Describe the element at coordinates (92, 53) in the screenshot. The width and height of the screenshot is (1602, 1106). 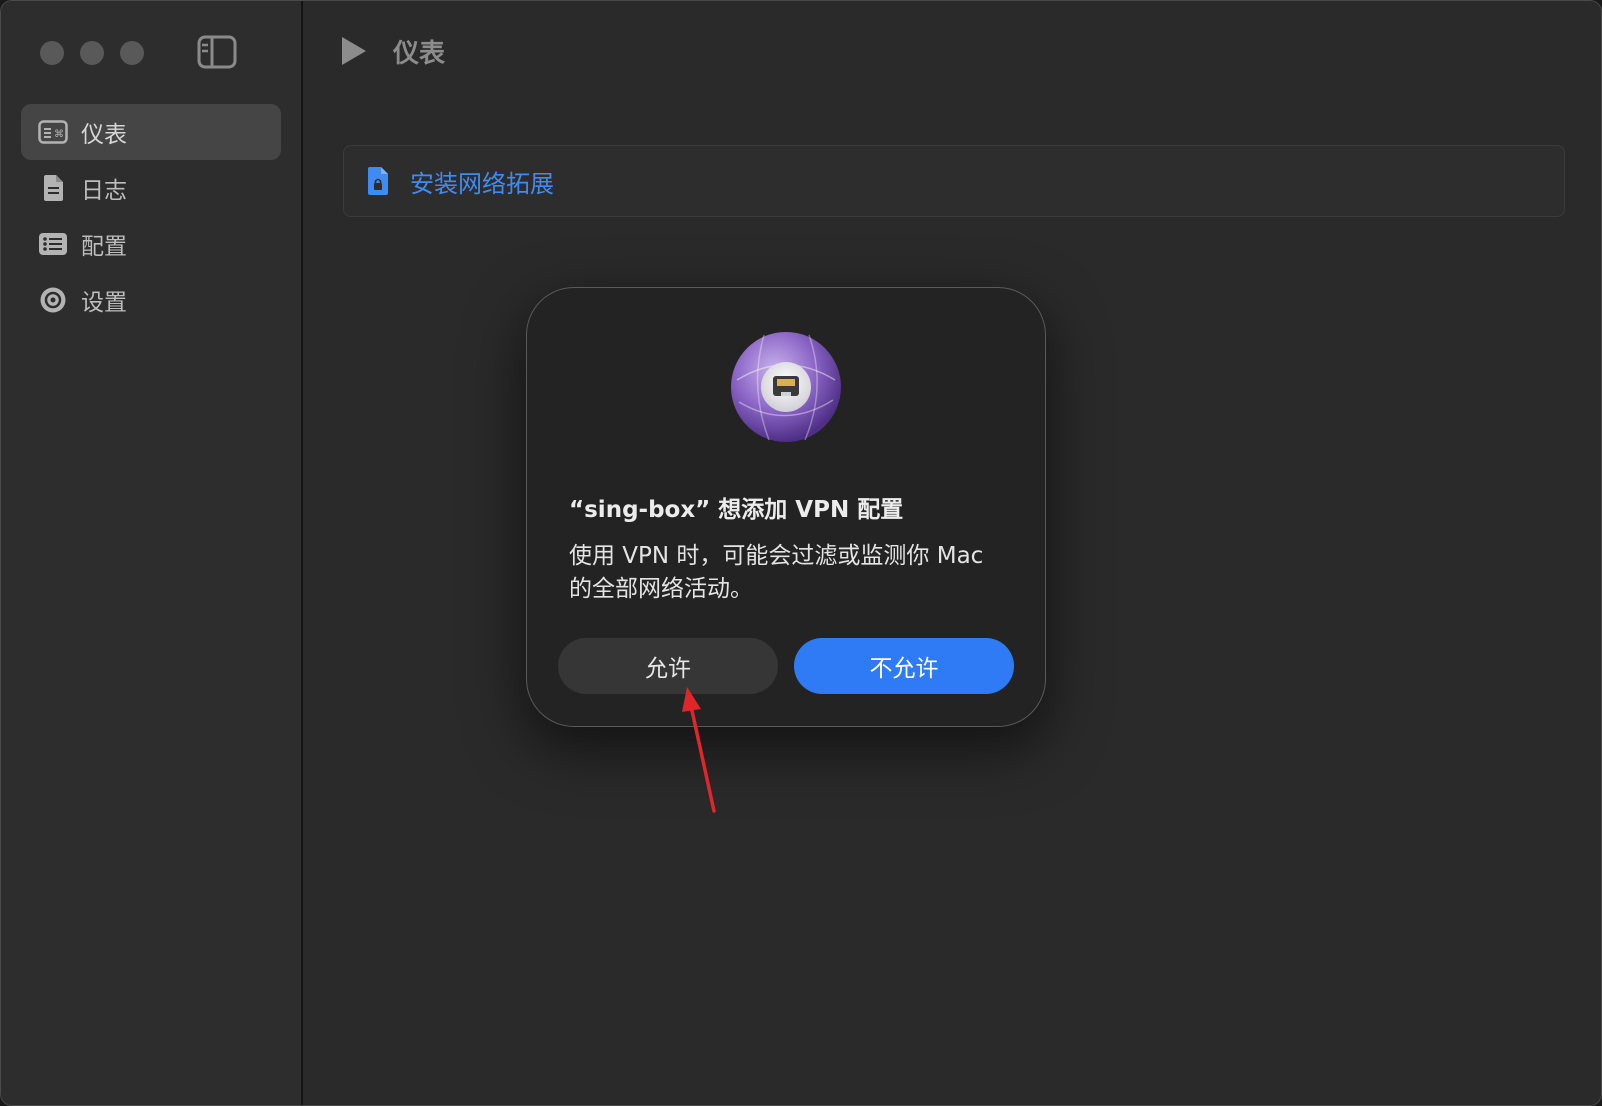
I see `minimize-window-button` at that location.